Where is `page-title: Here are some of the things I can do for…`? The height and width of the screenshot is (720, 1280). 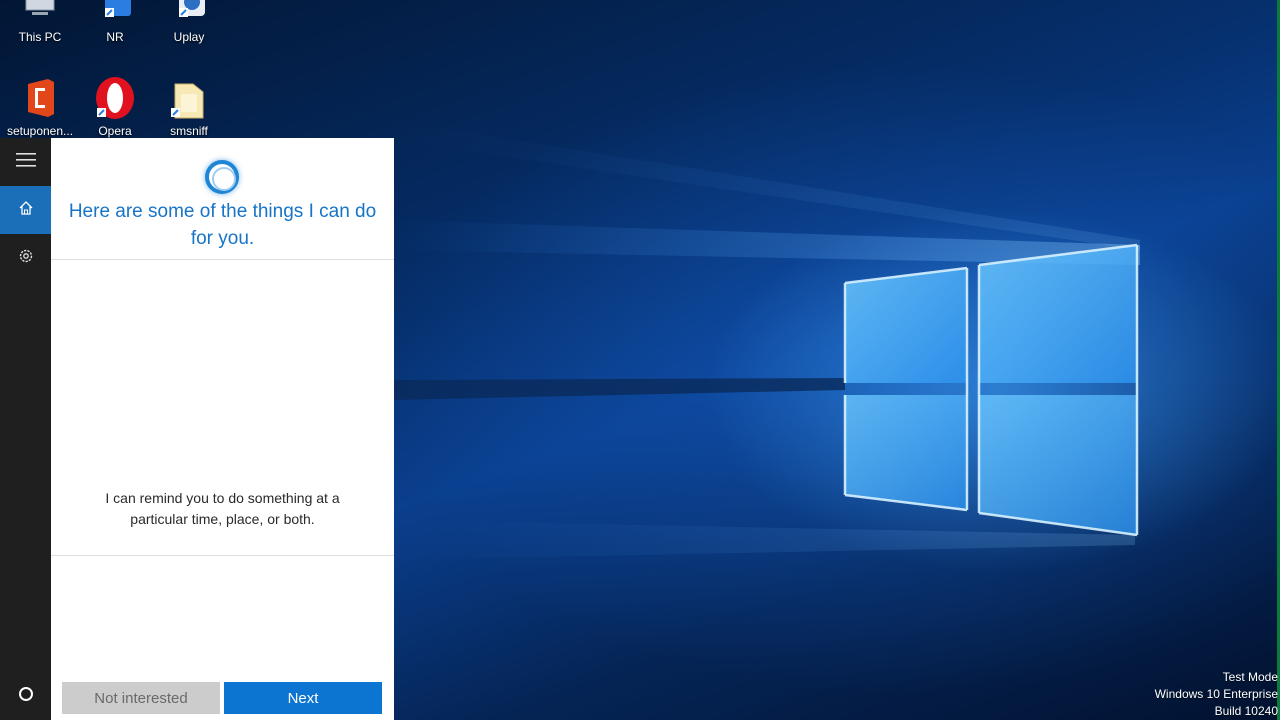 page-title: Here are some of the things I can do for… is located at coordinates (222, 225).